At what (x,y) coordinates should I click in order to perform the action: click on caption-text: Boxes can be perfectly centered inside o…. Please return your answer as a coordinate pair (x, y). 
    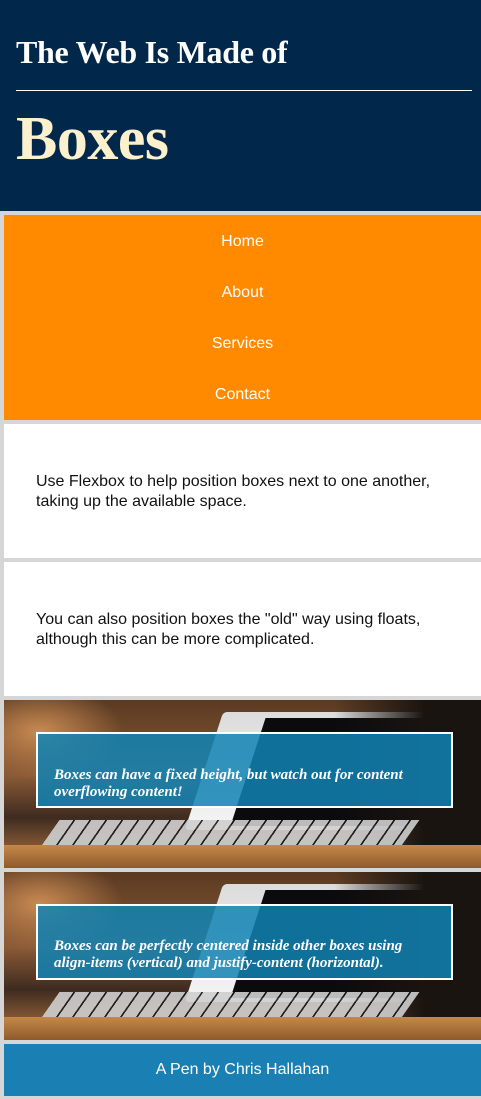
    Looking at the image, I should click on (228, 954).